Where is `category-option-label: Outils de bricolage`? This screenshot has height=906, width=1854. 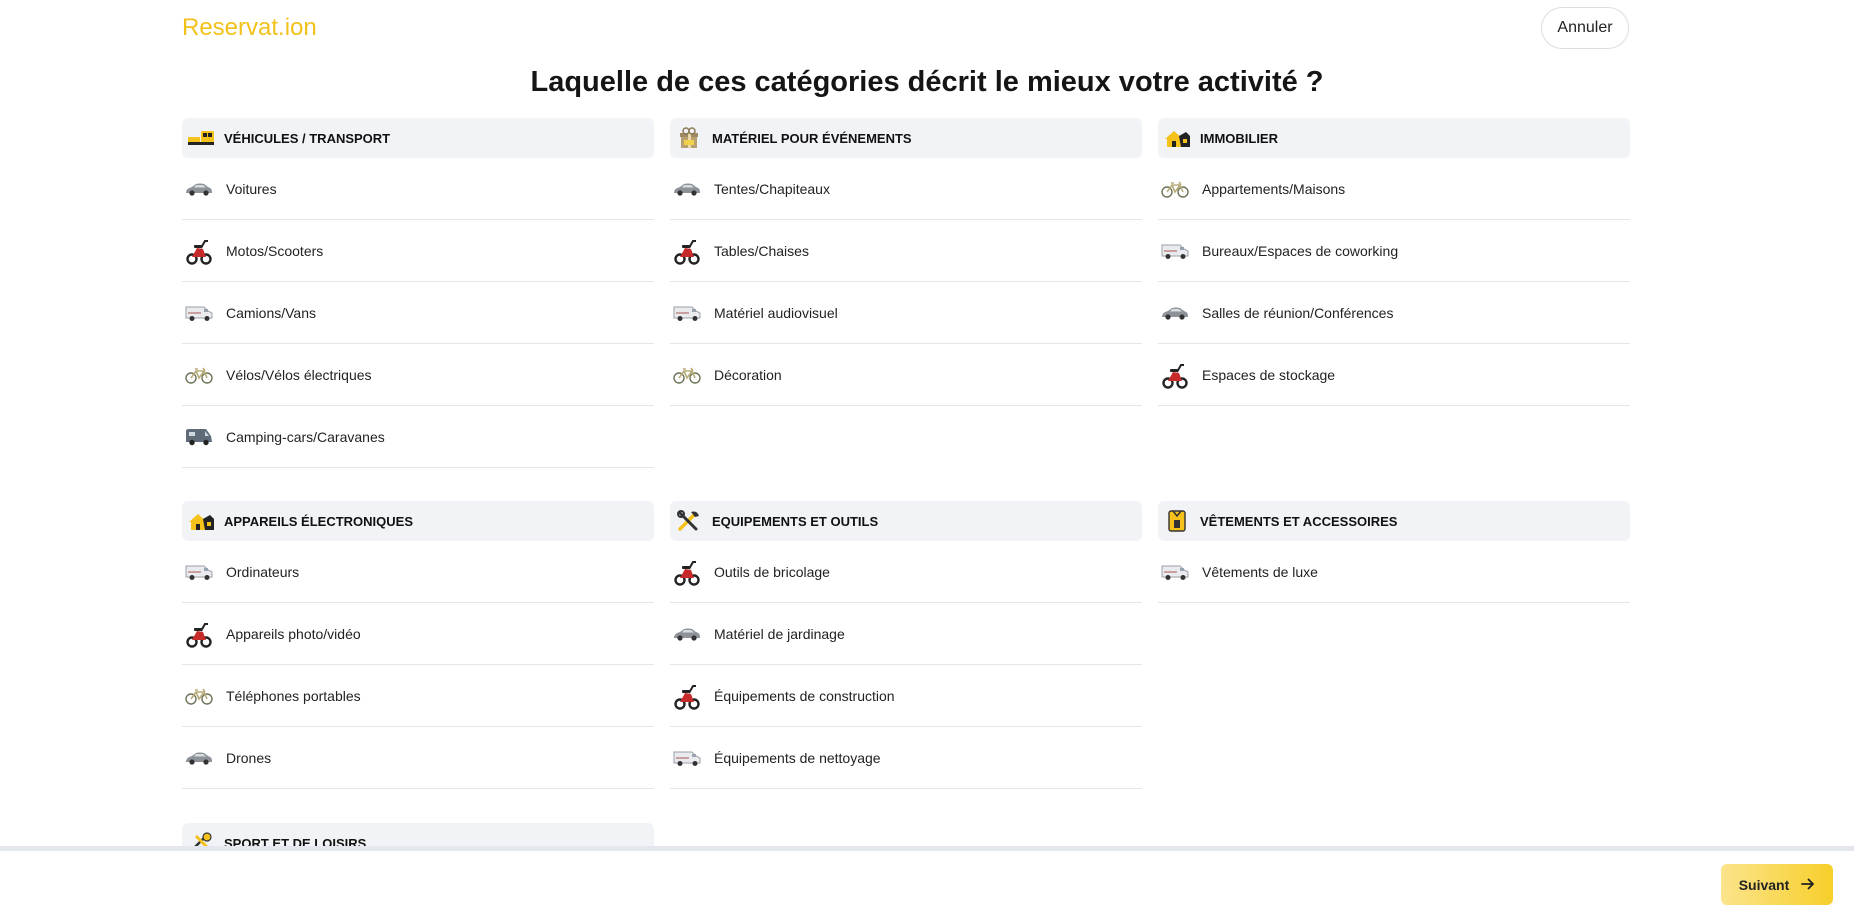 category-option-label: Outils de bricolage is located at coordinates (772, 571).